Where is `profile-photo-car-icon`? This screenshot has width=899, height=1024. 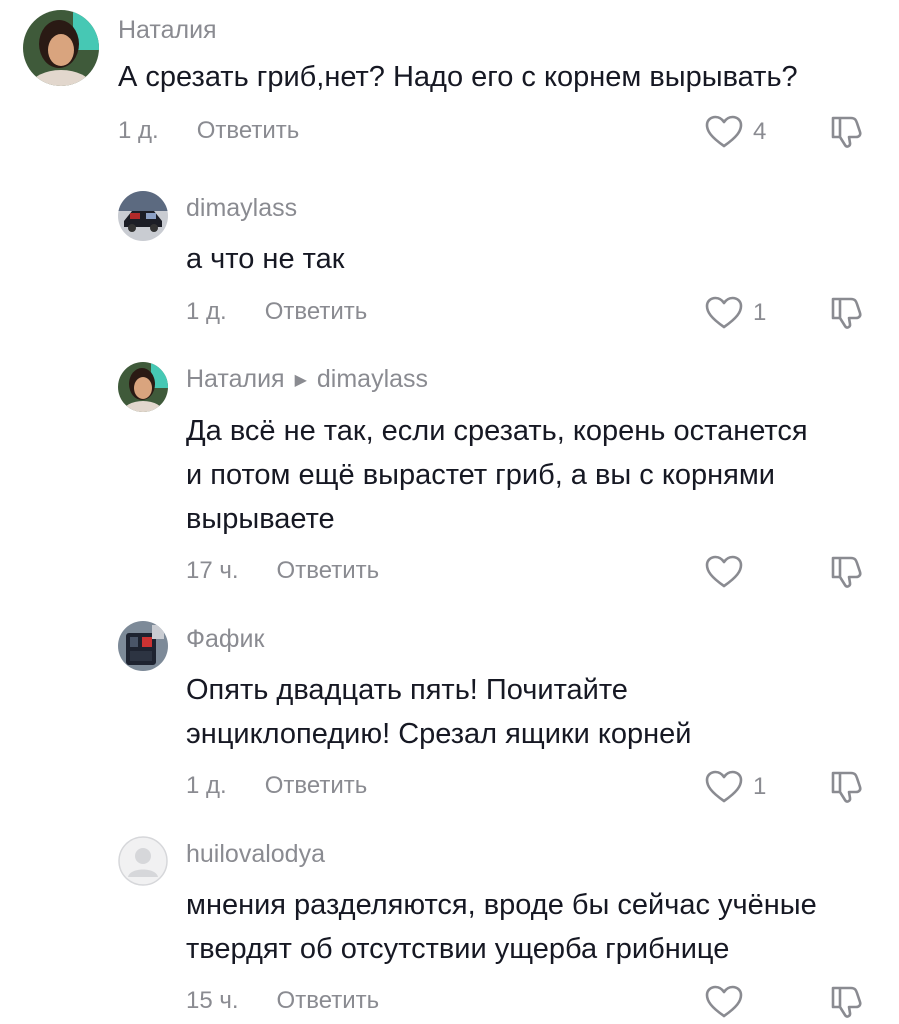
profile-photo-car-icon is located at coordinates (143, 216).